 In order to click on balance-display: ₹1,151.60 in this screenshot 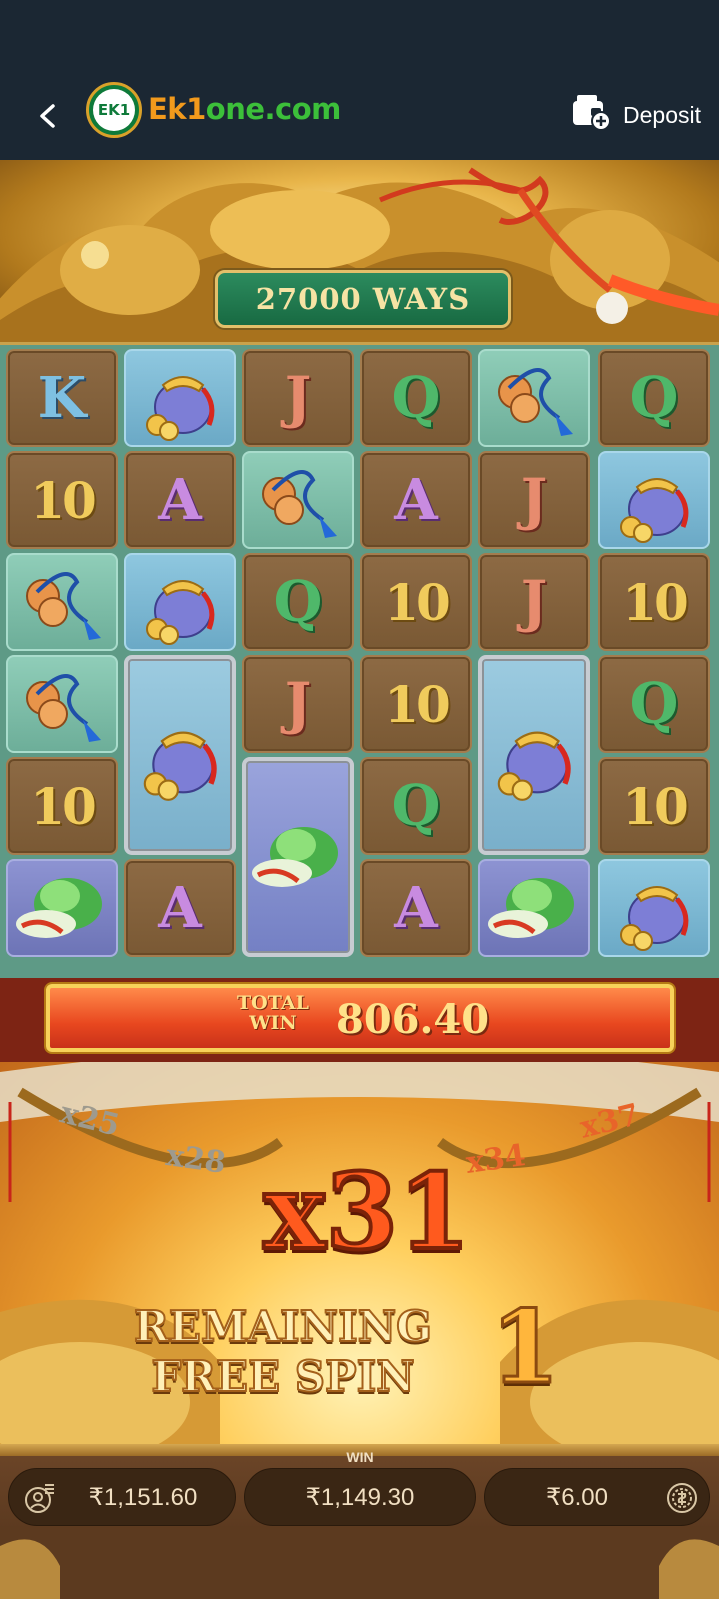, I will do `click(122, 1497)`.